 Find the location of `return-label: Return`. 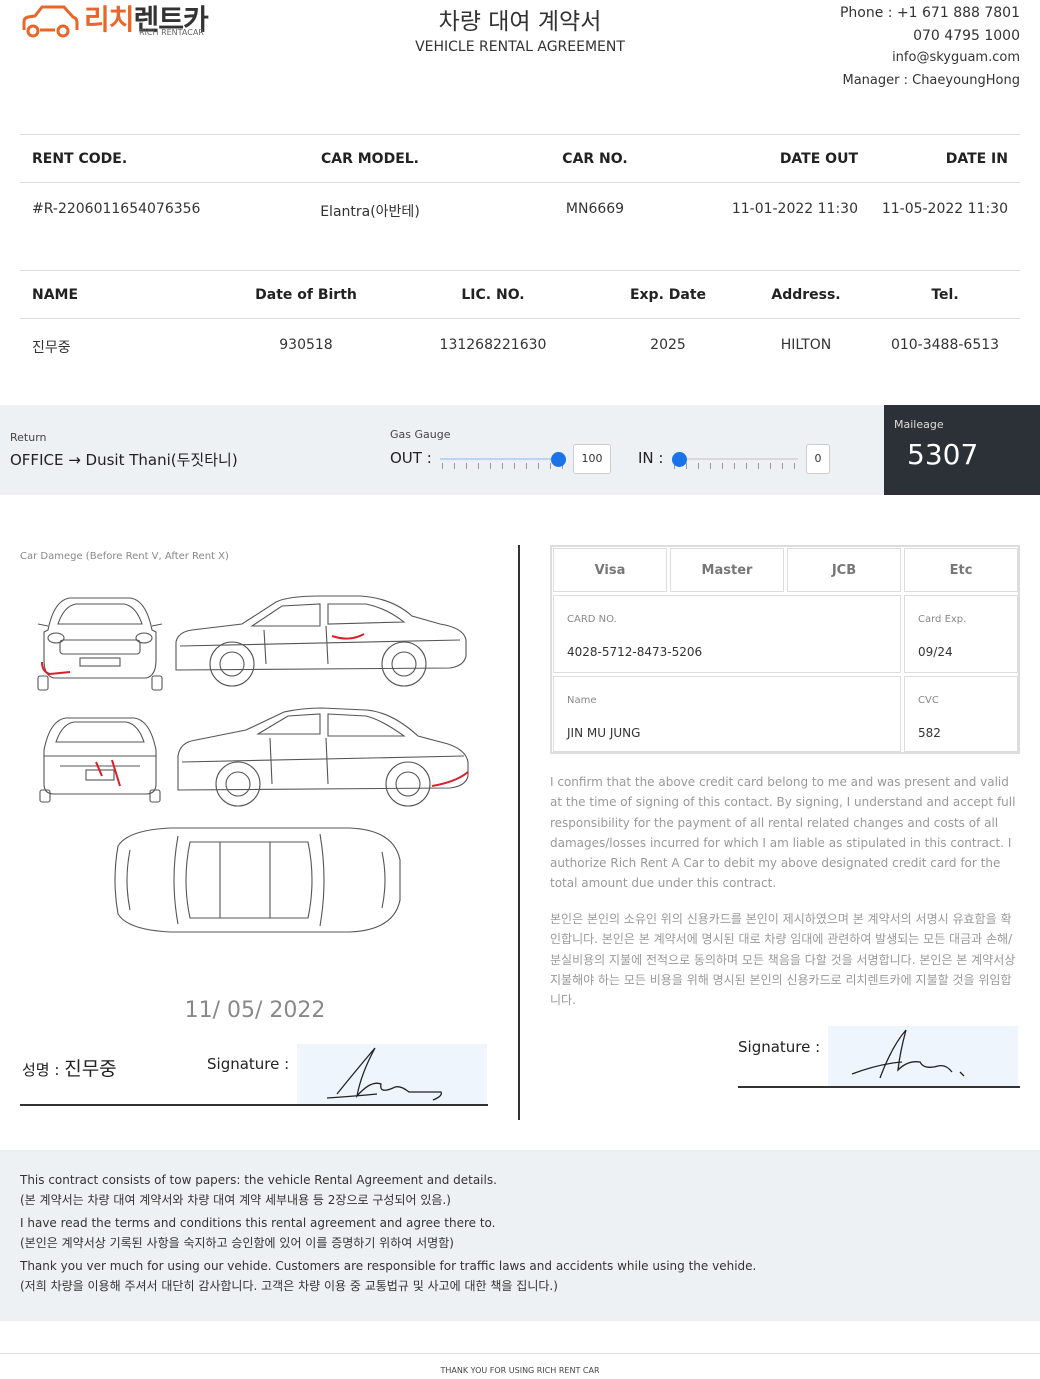

return-label: Return is located at coordinates (28, 437).